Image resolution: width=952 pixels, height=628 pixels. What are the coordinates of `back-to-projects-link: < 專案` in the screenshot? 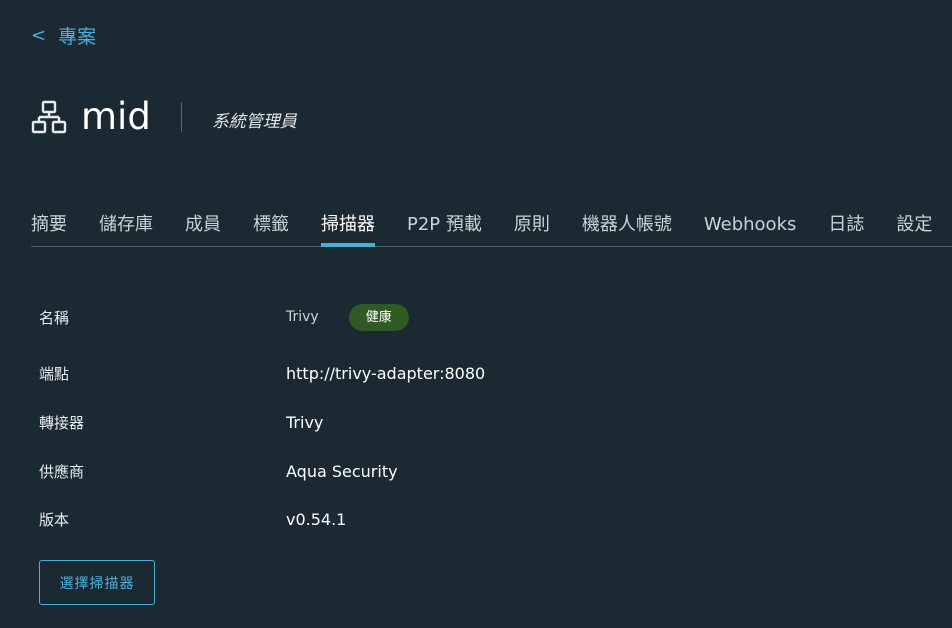 It's located at (63, 35).